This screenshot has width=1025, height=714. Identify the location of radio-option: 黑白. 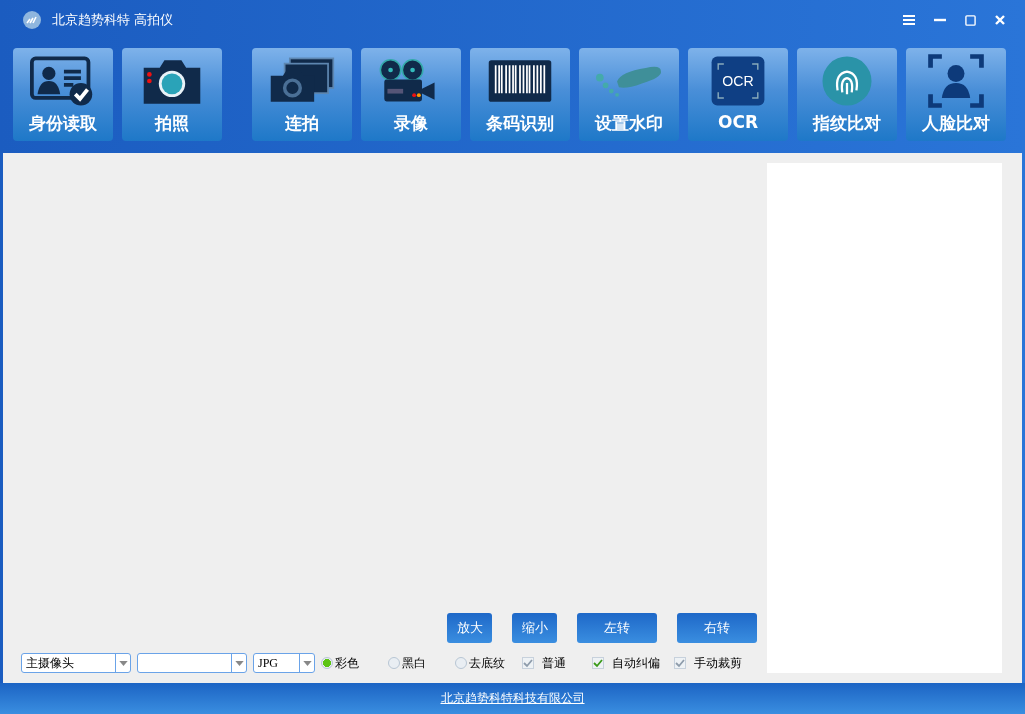
(415, 663).